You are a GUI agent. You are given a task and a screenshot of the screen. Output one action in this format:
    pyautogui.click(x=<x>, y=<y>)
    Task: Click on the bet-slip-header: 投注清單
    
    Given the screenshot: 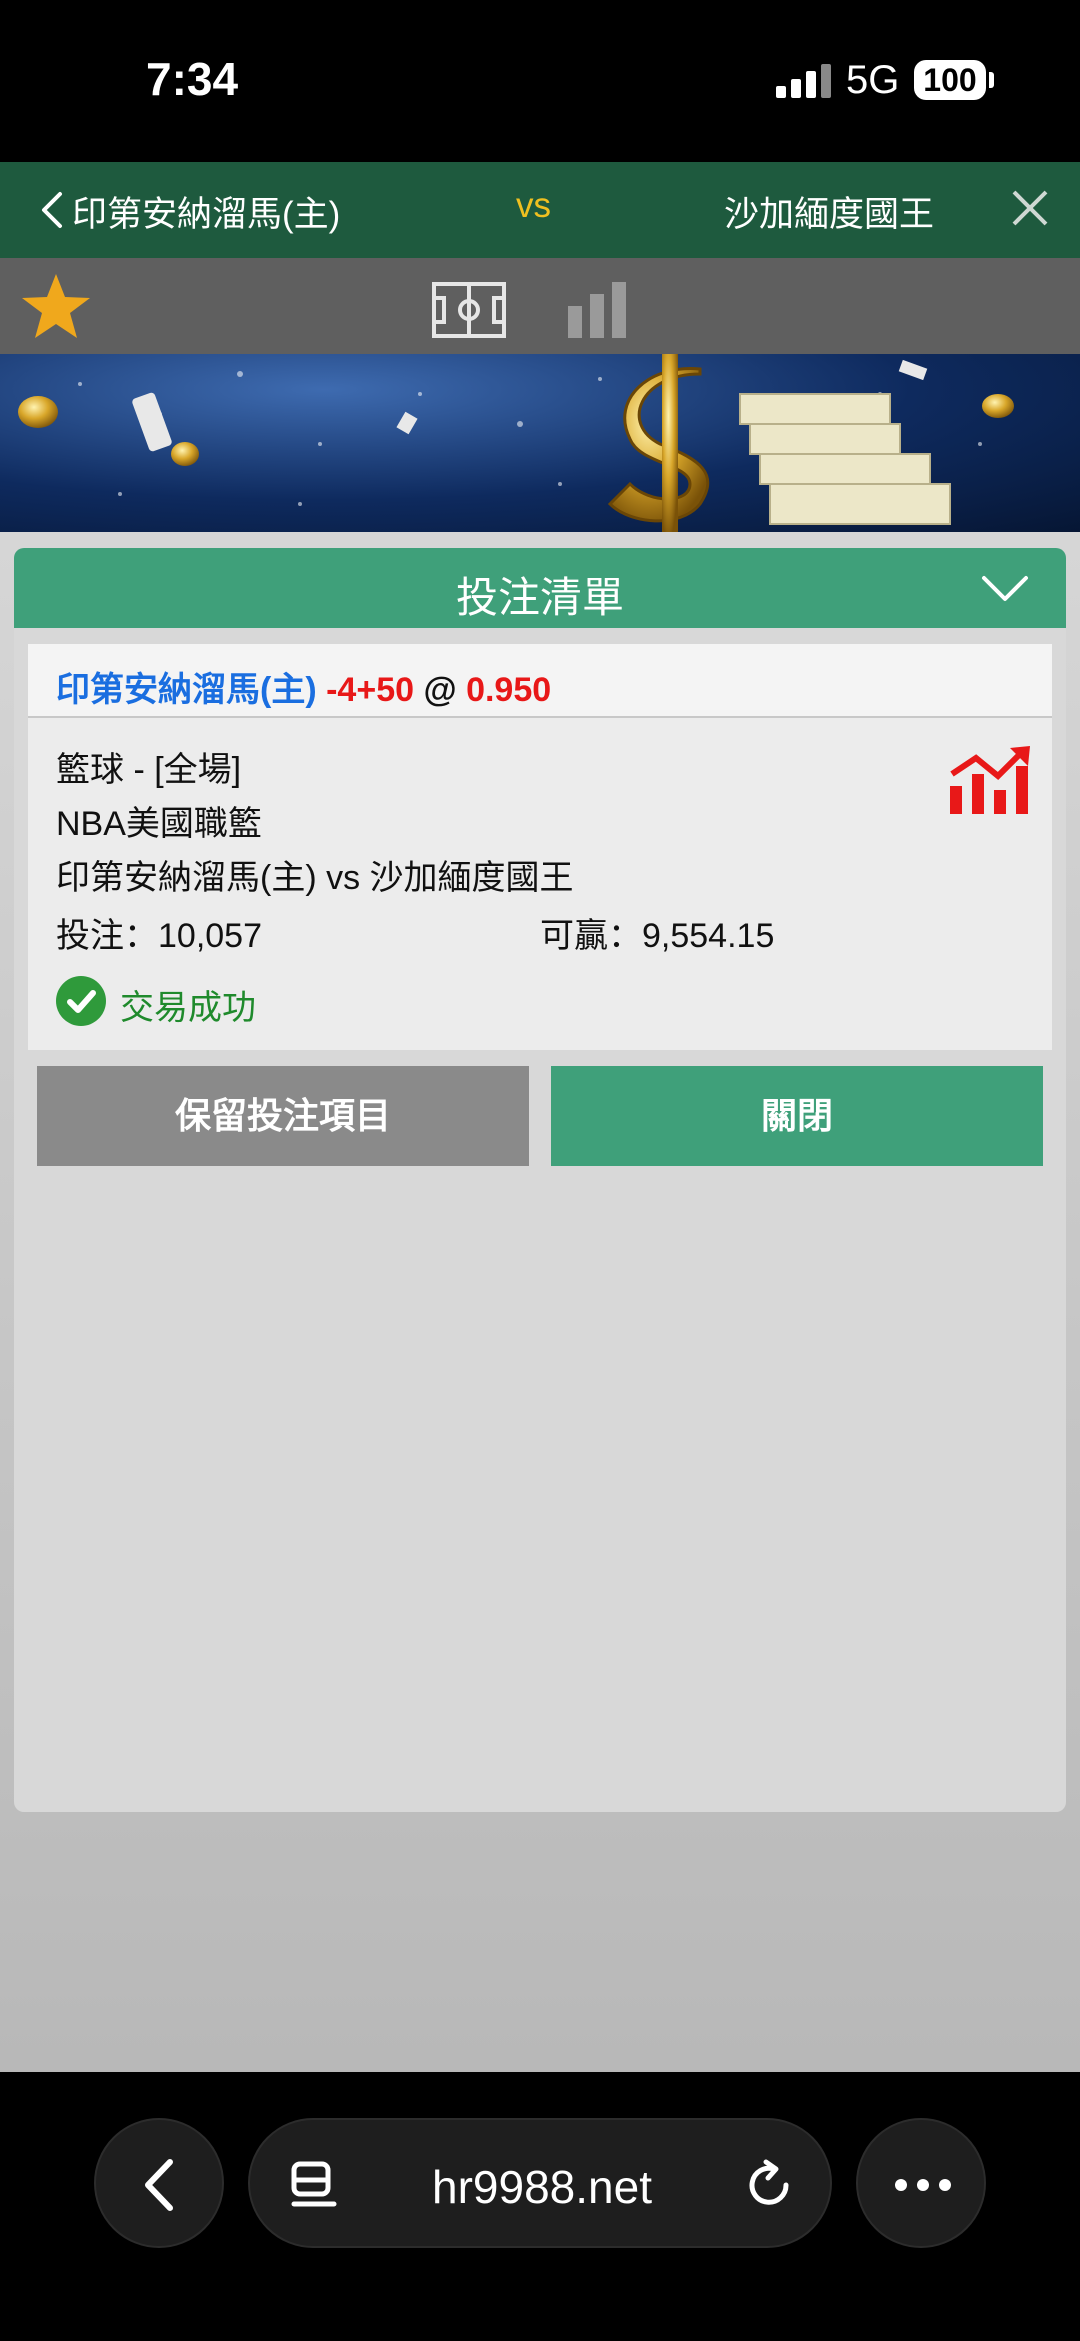 What is the action you would take?
    pyautogui.click(x=540, y=588)
    